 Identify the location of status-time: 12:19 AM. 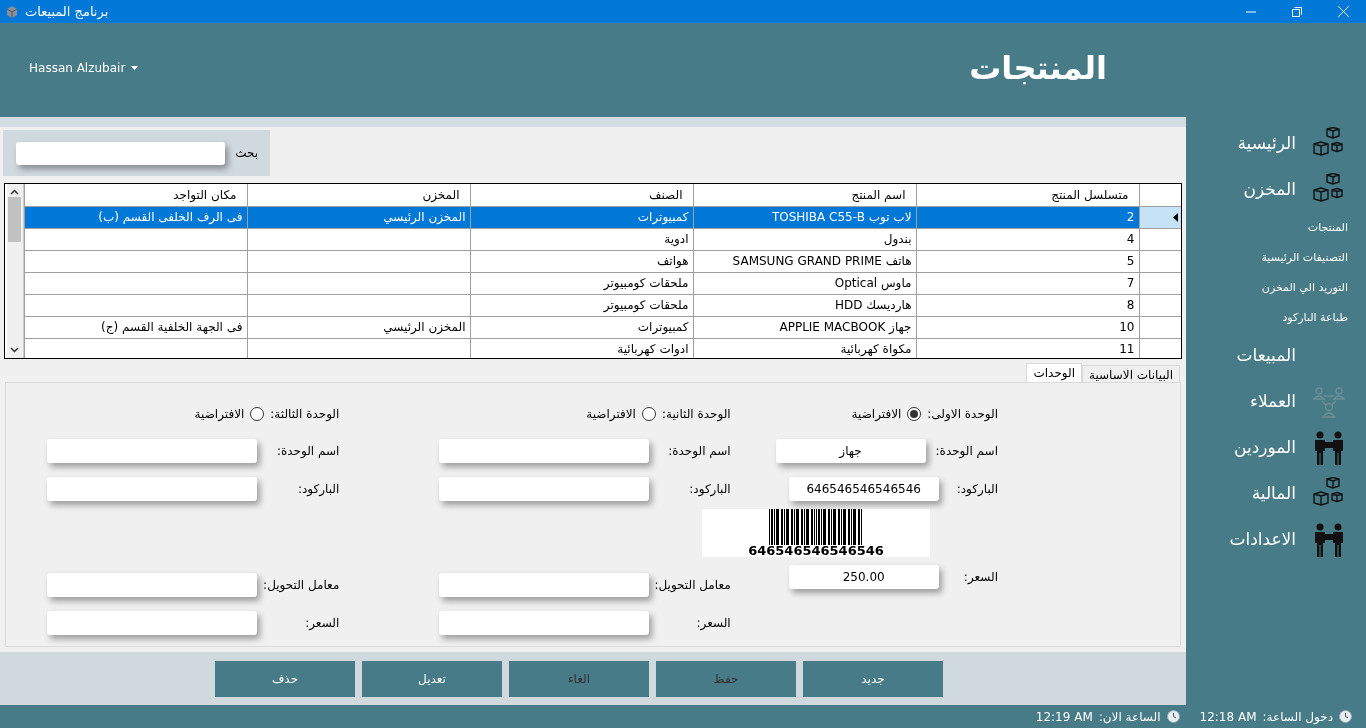
(1064, 717).